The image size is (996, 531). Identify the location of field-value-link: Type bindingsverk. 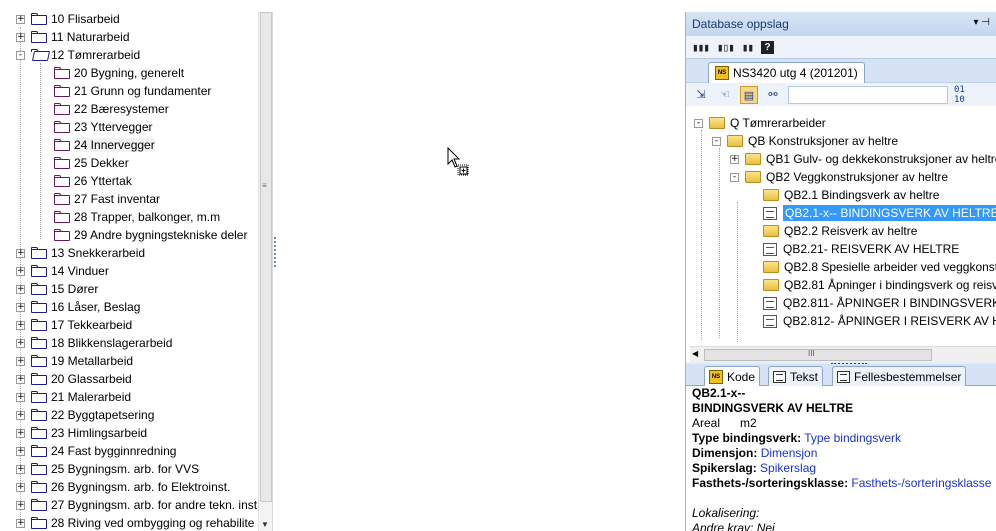
(852, 438).